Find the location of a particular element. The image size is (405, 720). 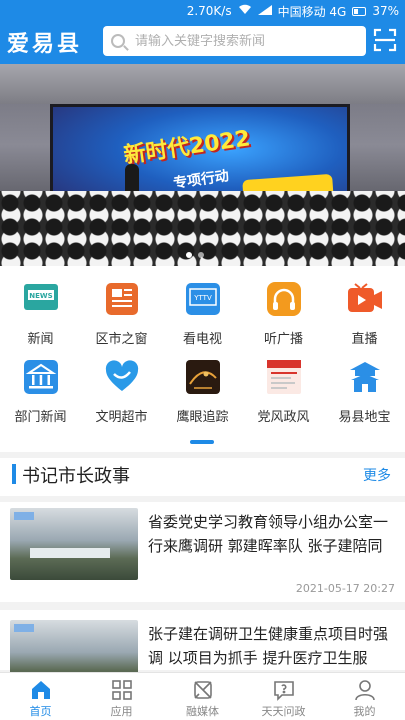

grid-item-eagle-eye: 鹰眼追踪 is located at coordinates (202, 393).